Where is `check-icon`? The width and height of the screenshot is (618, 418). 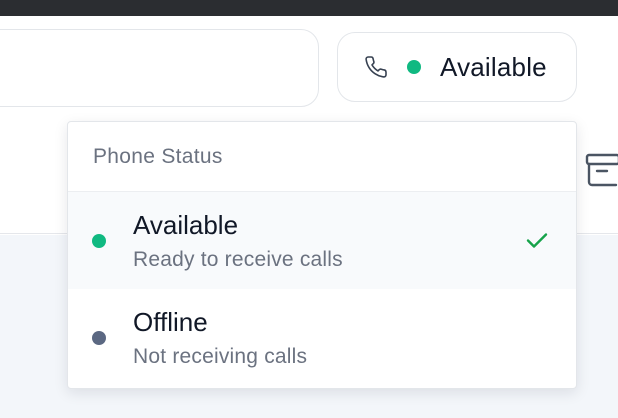
check-icon is located at coordinates (537, 240).